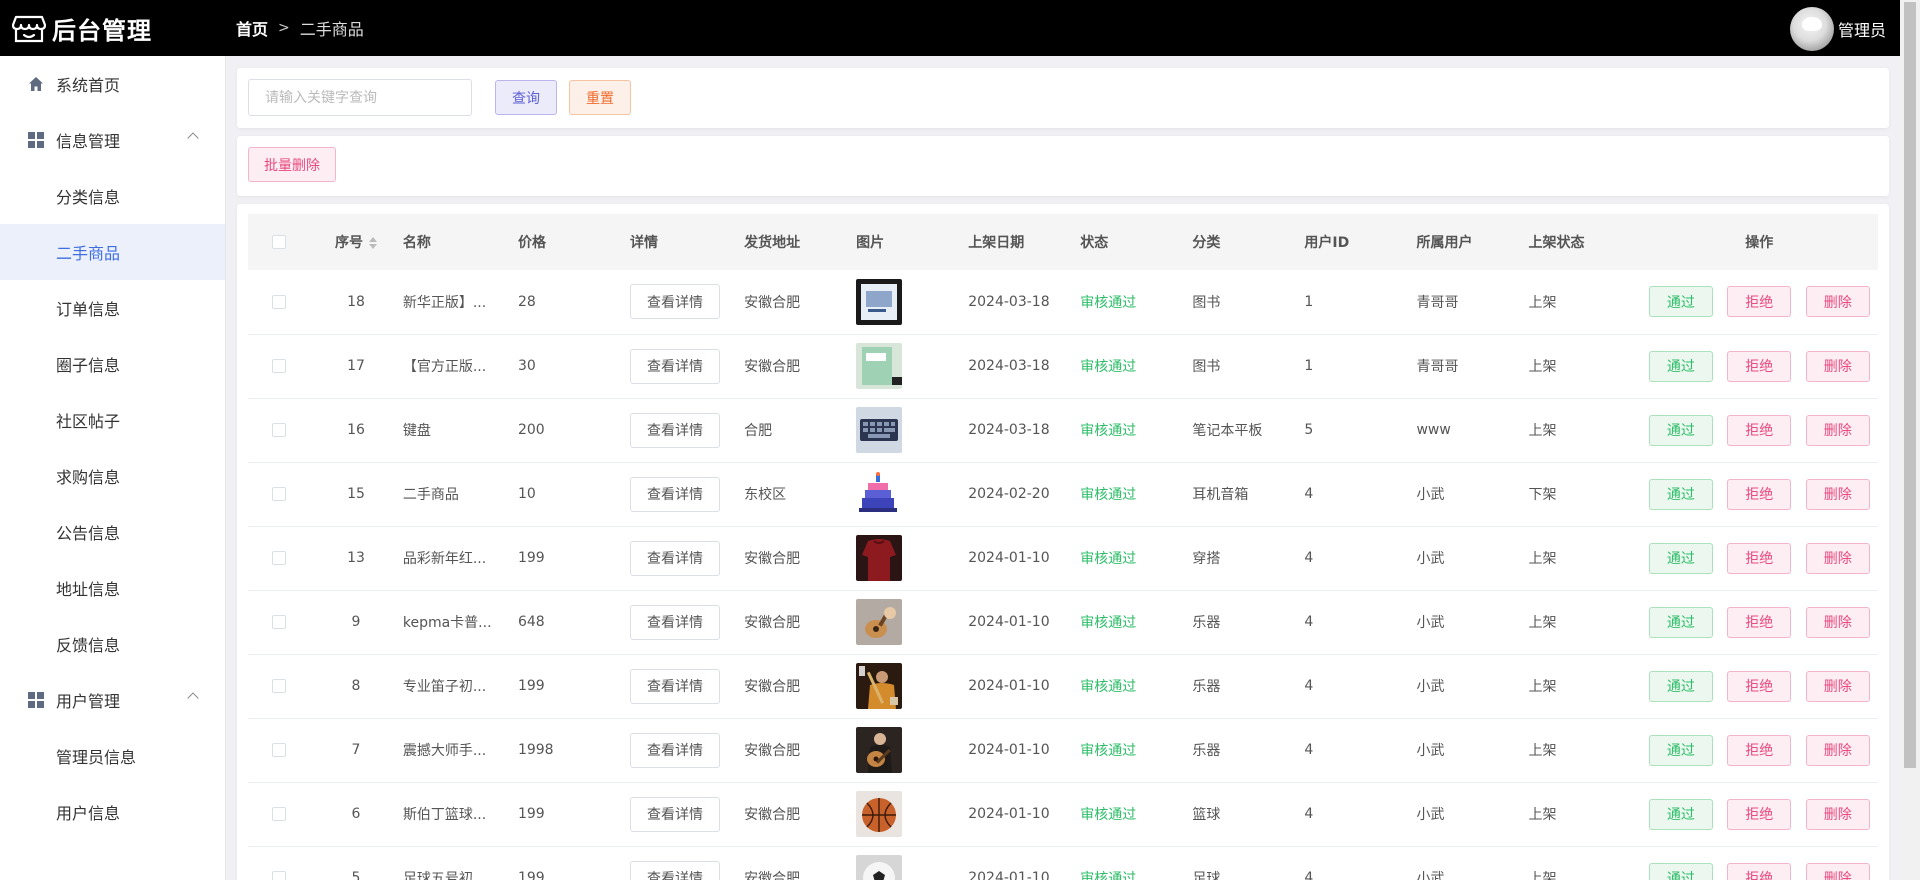 The image size is (1920, 880). I want to click on breadcrumb-home: 首页, so click(252, 28).